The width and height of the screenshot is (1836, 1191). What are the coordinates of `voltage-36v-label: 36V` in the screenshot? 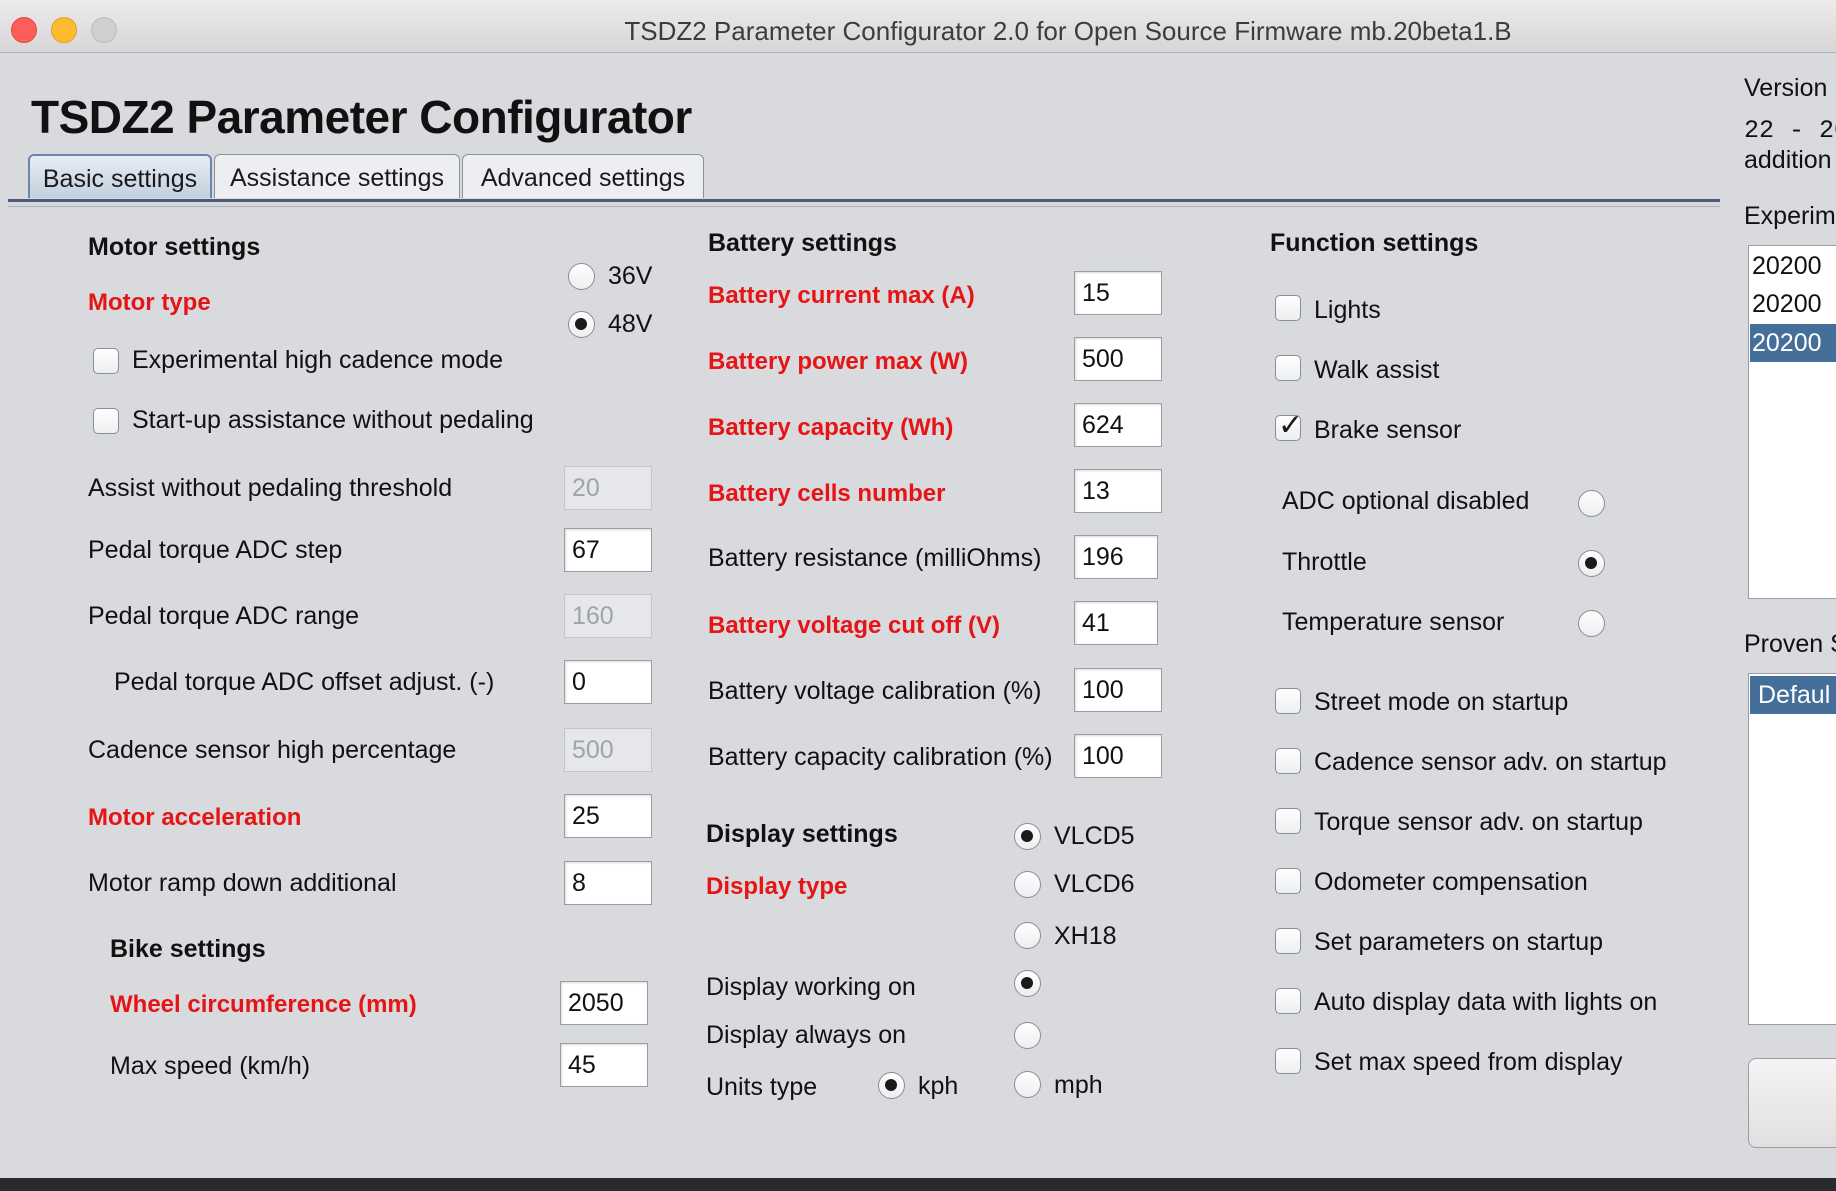 It's located at (630, 276).